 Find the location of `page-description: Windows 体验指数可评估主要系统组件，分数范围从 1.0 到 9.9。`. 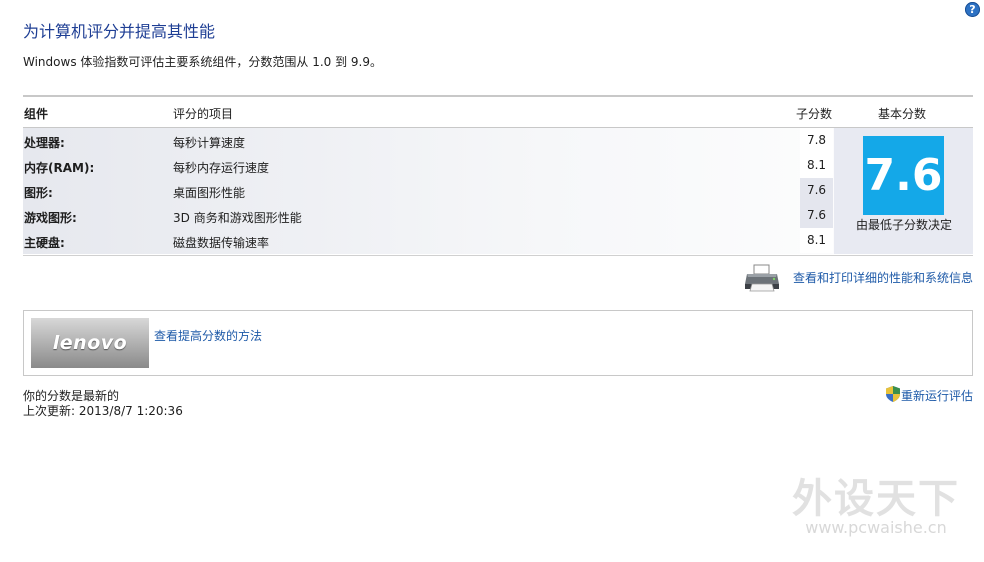

page-description: Windows 体验指数可评估主要系统组件，分数范围从 1.0 到 9.9。 is located at coordinates (202, 62).